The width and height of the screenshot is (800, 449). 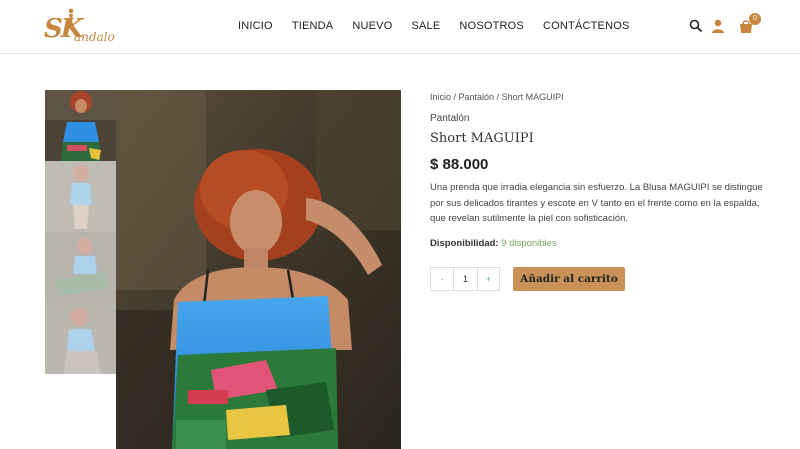 I want to click on breadcrumb: Inicio / Pantalón / Short MAGUIPI, so click(x=595, y=99).